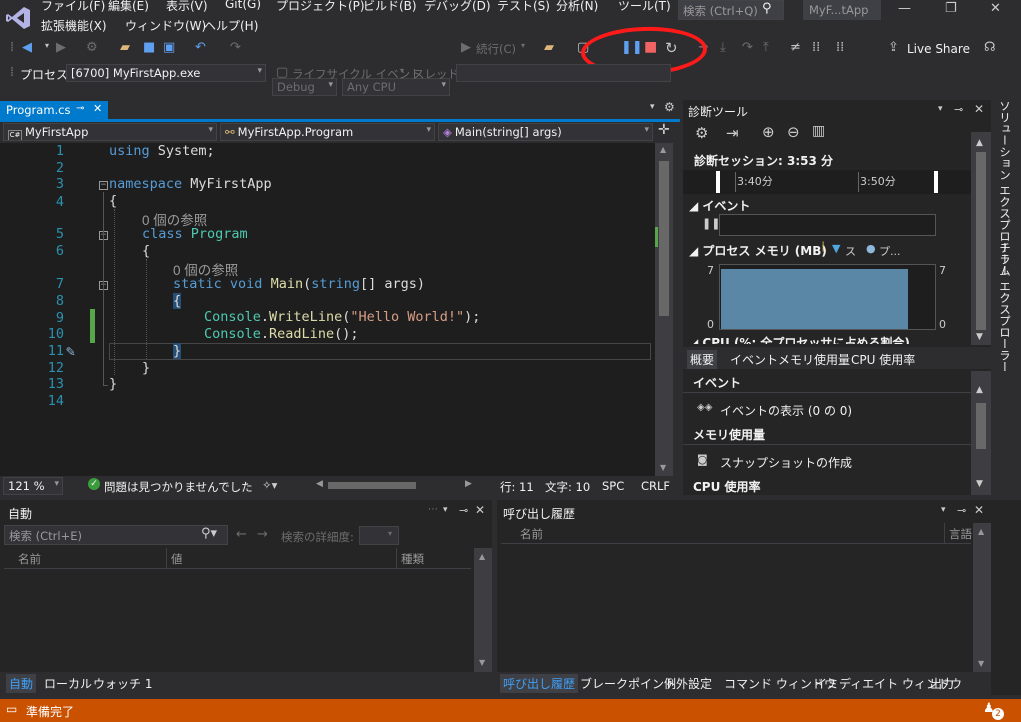 The image size is (1021, 722). What do you see at coordinates (47, 45) in the screenshot?
I see `back-dropdown-icon: ▾` at bounding box center [47, 45].